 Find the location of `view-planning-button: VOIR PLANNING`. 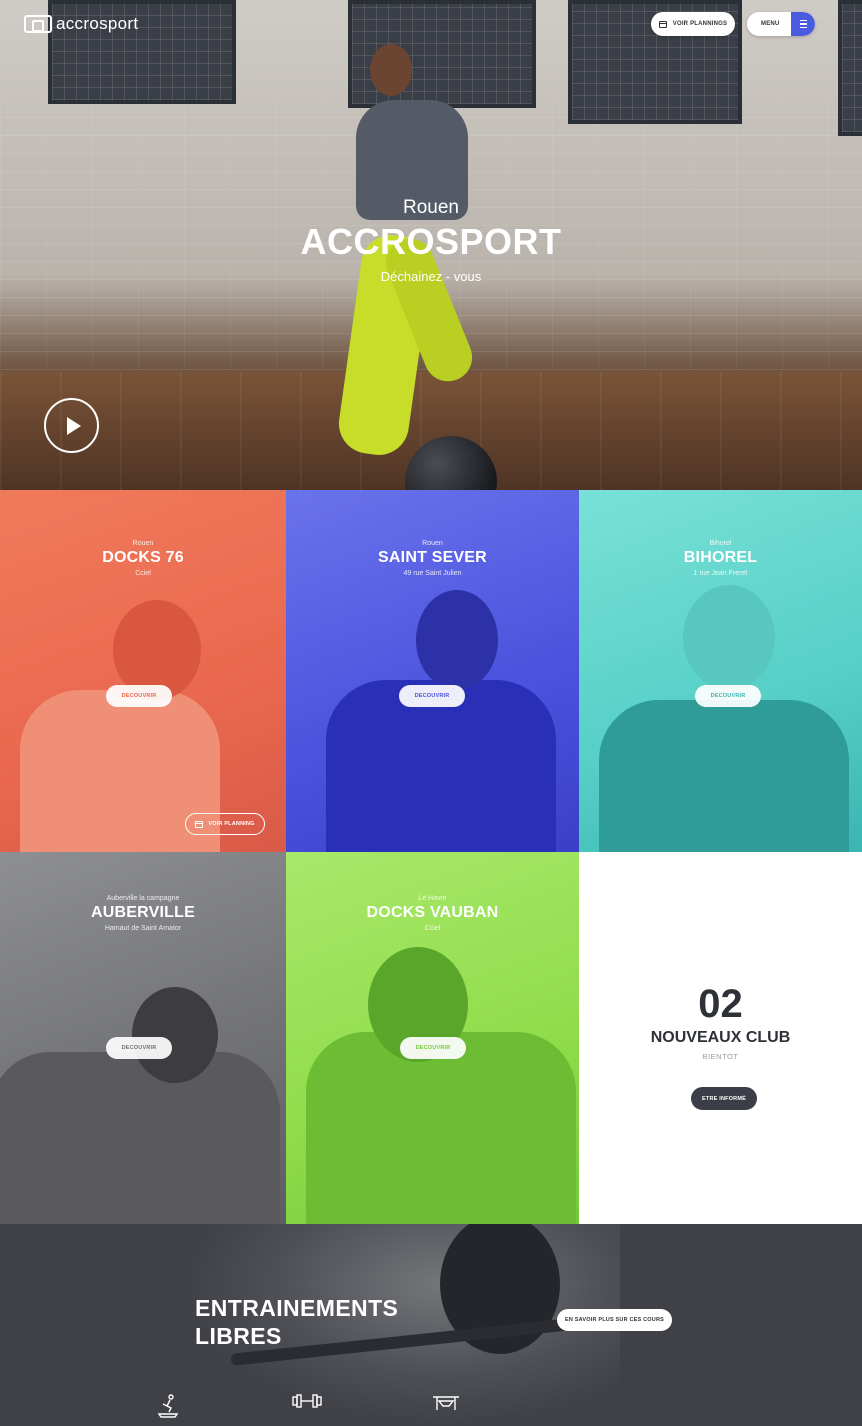

view-planning-button: VOIR PLANNING is located at coordinates (225, 824).